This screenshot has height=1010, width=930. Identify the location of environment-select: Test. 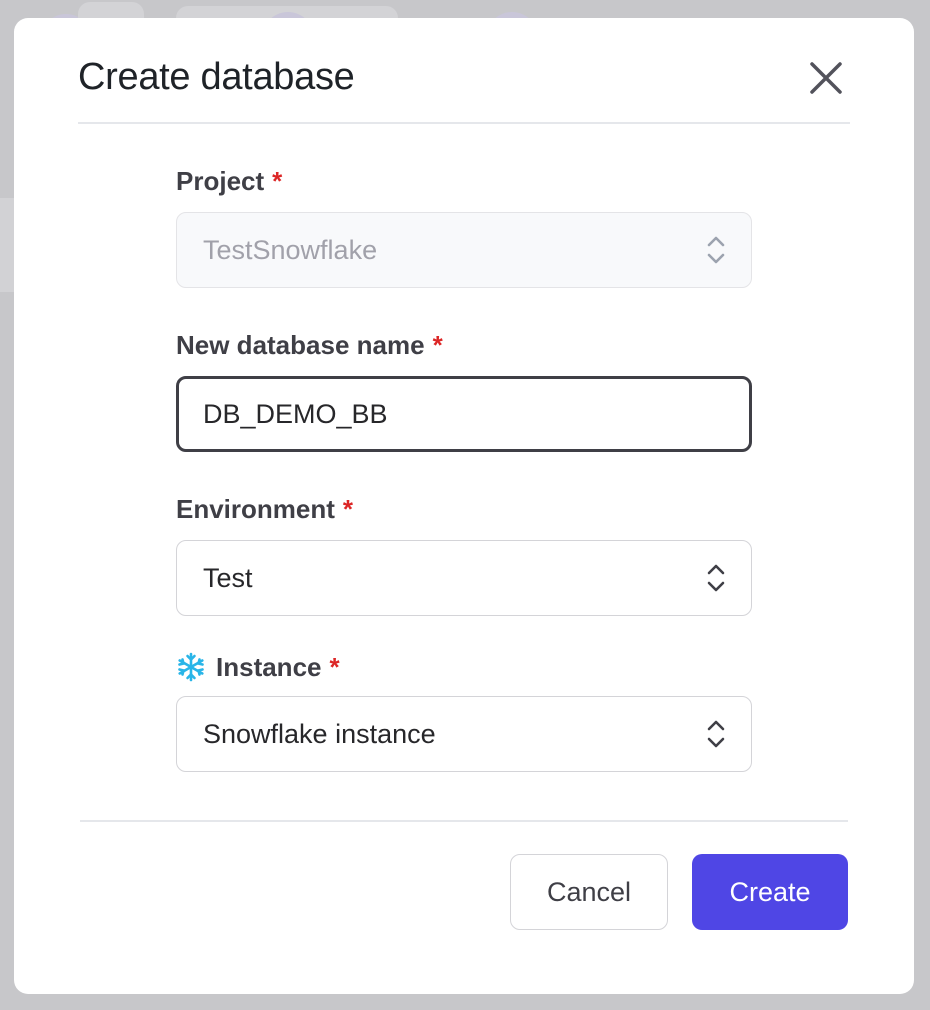
(464, 578).